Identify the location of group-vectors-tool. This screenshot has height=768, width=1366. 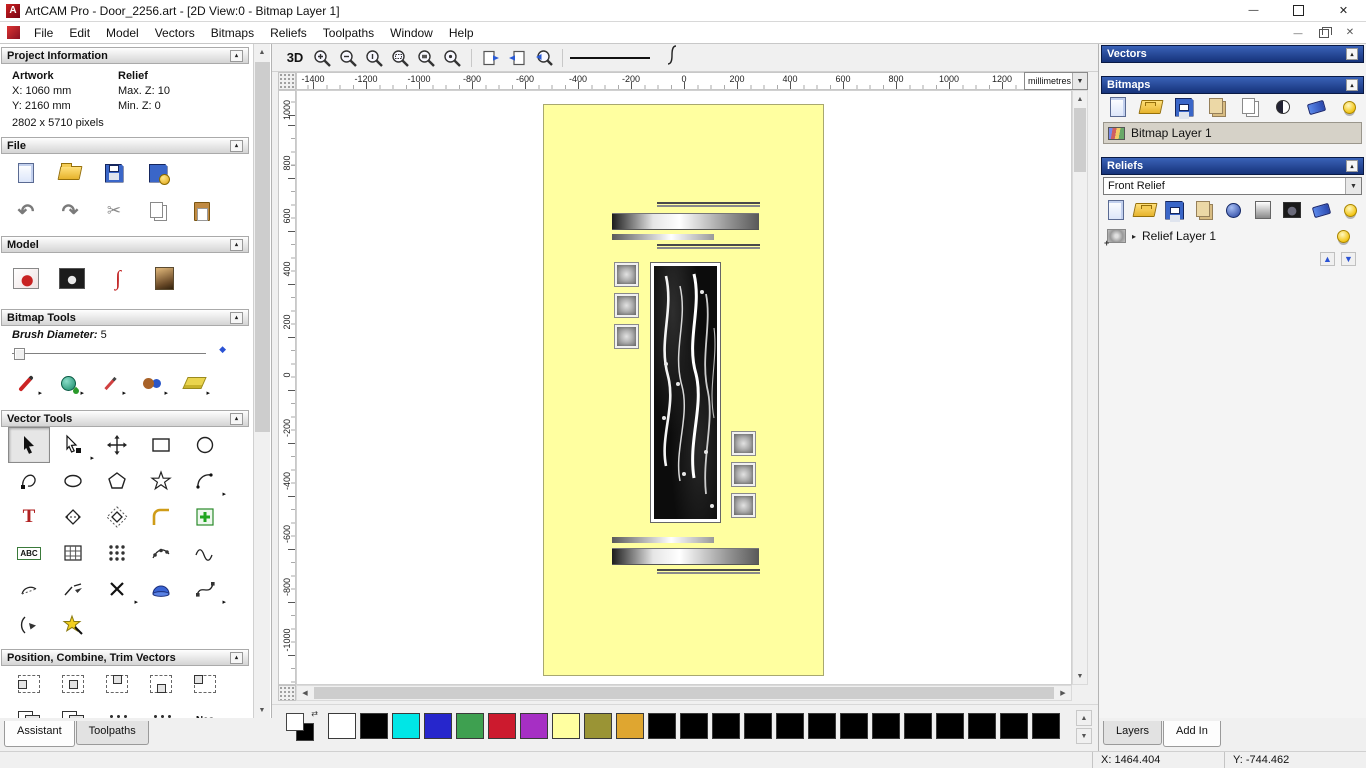
(29, 710).